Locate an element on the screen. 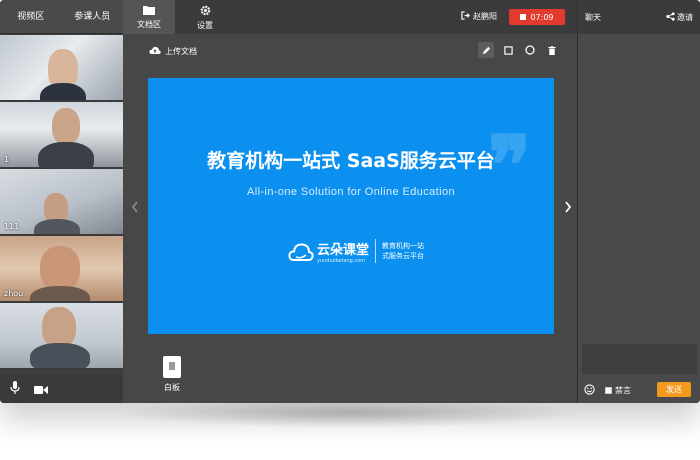  chat-input is located at coordinates (639, 359).